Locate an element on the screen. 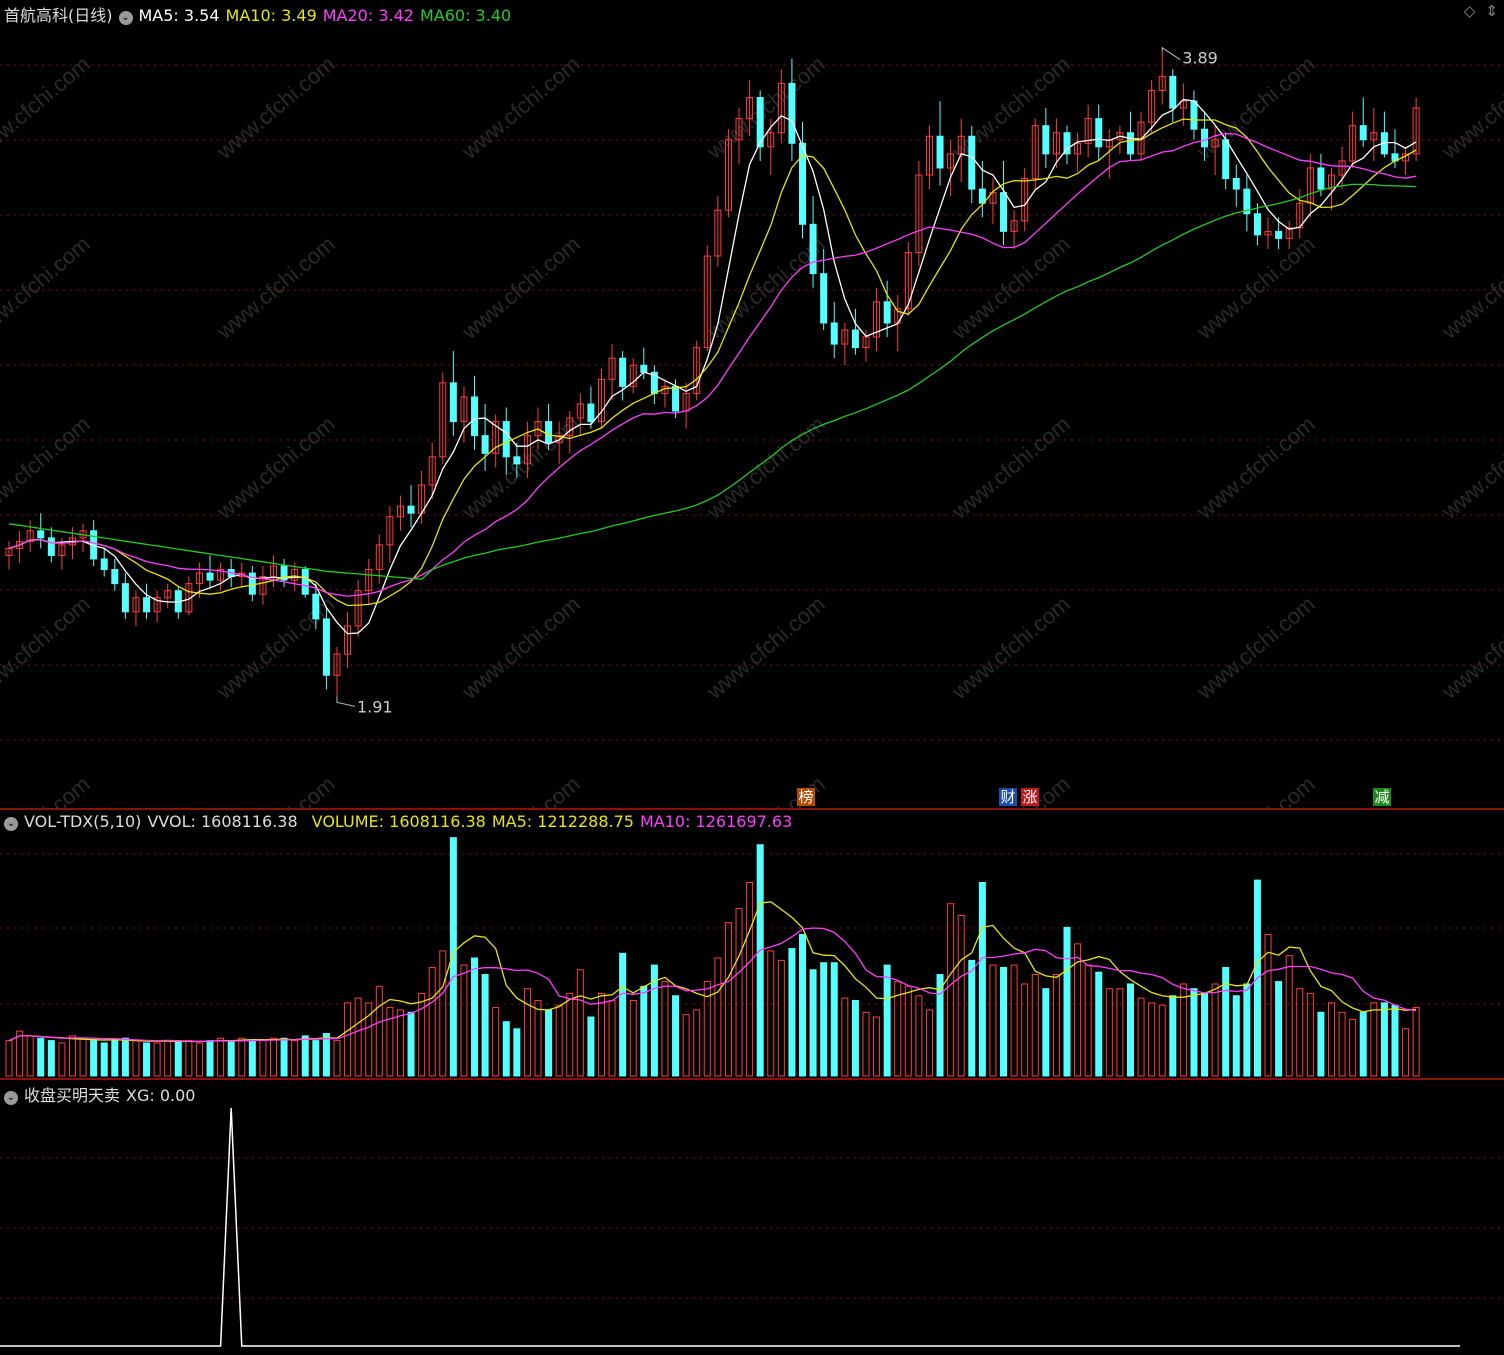 Image resolution: width=1504 pixels, height=1355 pixels. badge-zhang: 涨 is located at coordinates (1030, 797).